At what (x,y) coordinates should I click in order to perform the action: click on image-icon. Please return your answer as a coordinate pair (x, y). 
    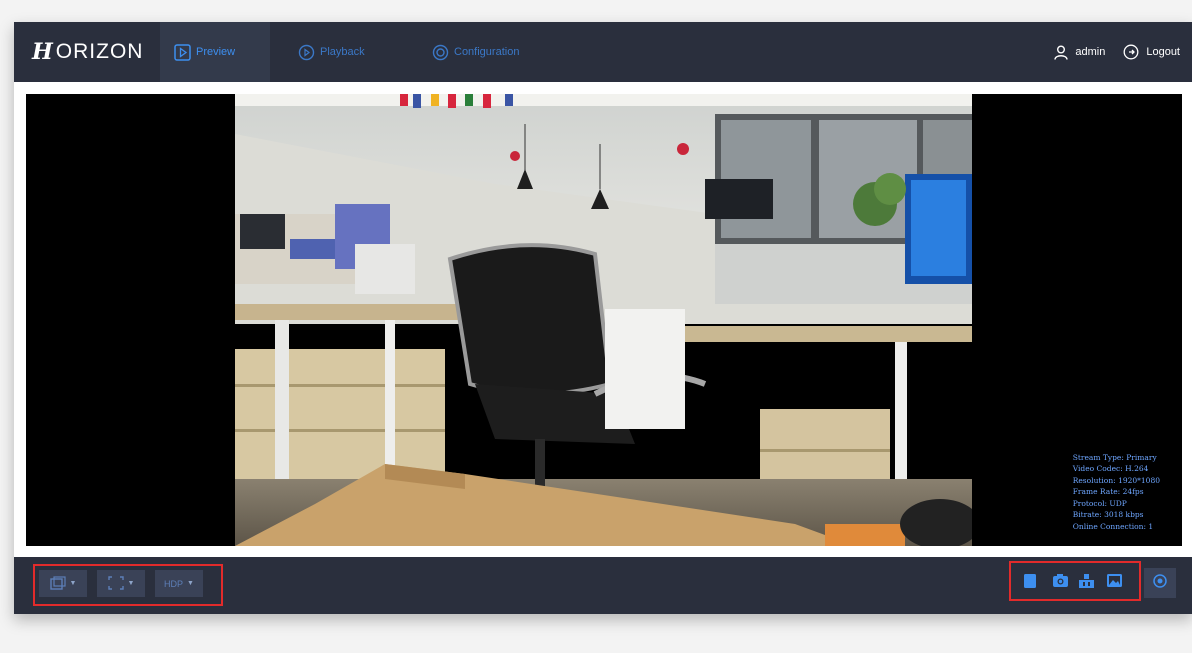
    Looking at the image, I should click on (1114, 583).